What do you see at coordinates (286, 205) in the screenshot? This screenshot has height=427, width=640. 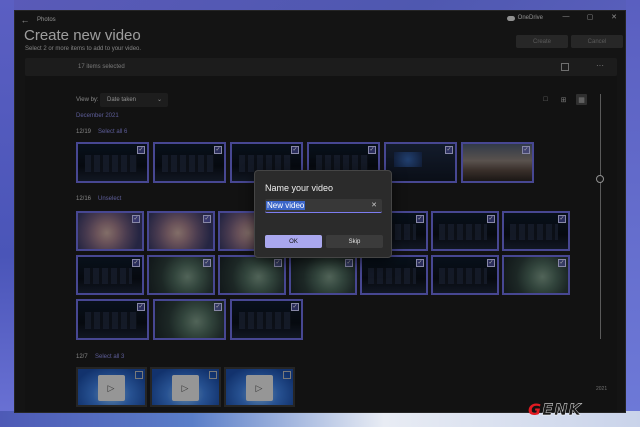 I see `video-name-value: New video` at bounding box center [286, 205].